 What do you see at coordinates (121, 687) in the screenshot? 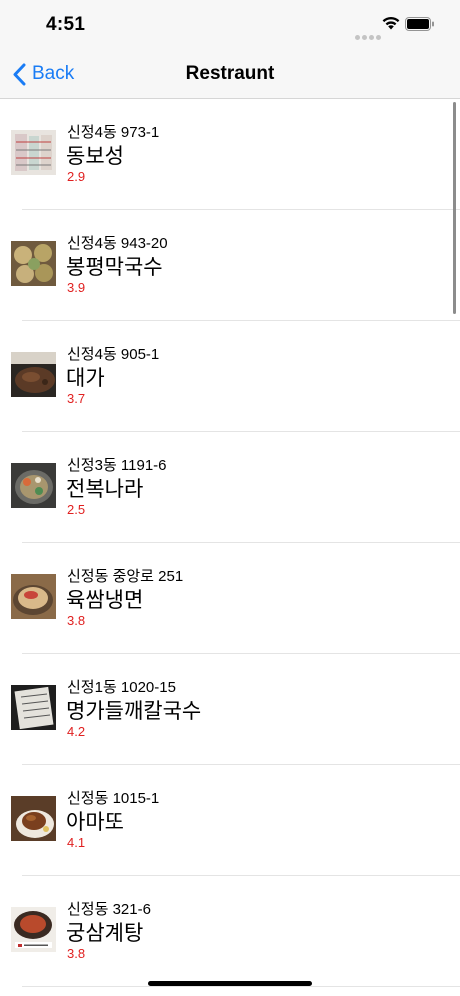
I see `restaurant-address: 신정1동 1020-15` at bounding box center [121, 687].